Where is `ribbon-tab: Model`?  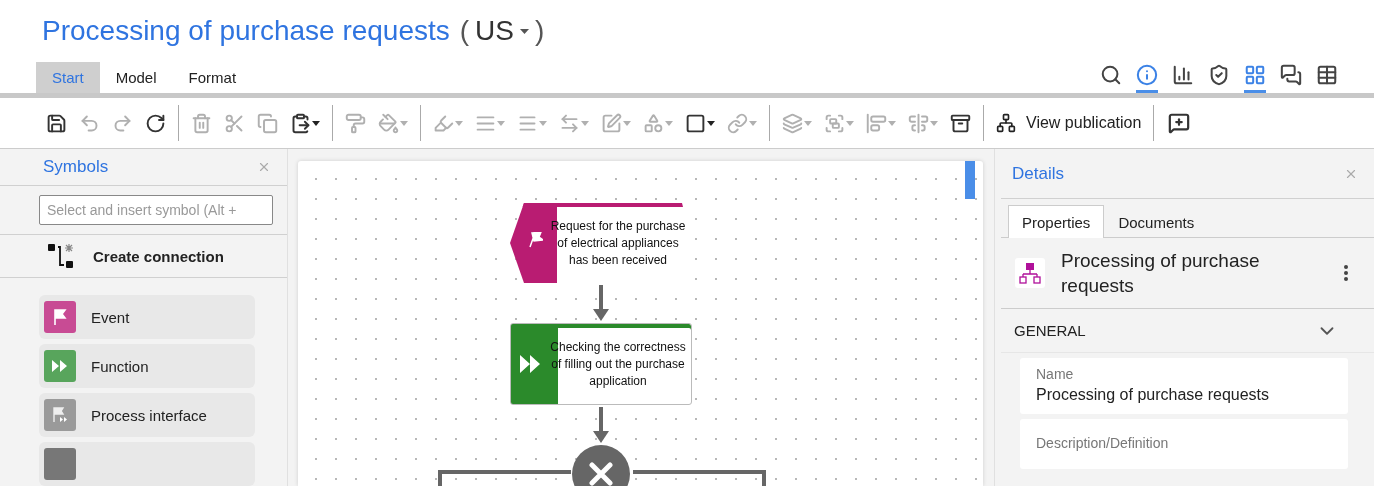 ribbon-tab: Model is located at coordinates (136, 77).